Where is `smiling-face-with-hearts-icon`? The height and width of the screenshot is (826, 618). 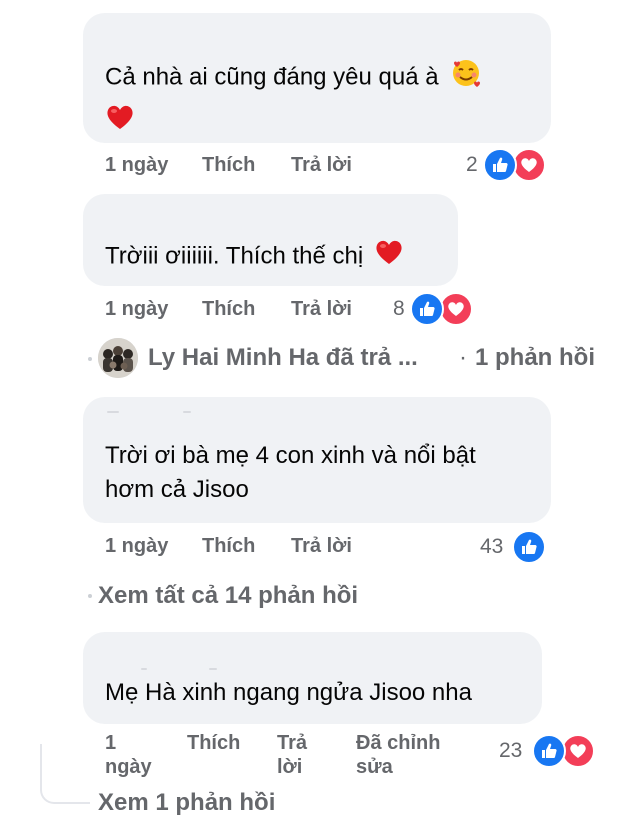
smiling-face-with-hearts-icon is located at coordinates (466, 78).